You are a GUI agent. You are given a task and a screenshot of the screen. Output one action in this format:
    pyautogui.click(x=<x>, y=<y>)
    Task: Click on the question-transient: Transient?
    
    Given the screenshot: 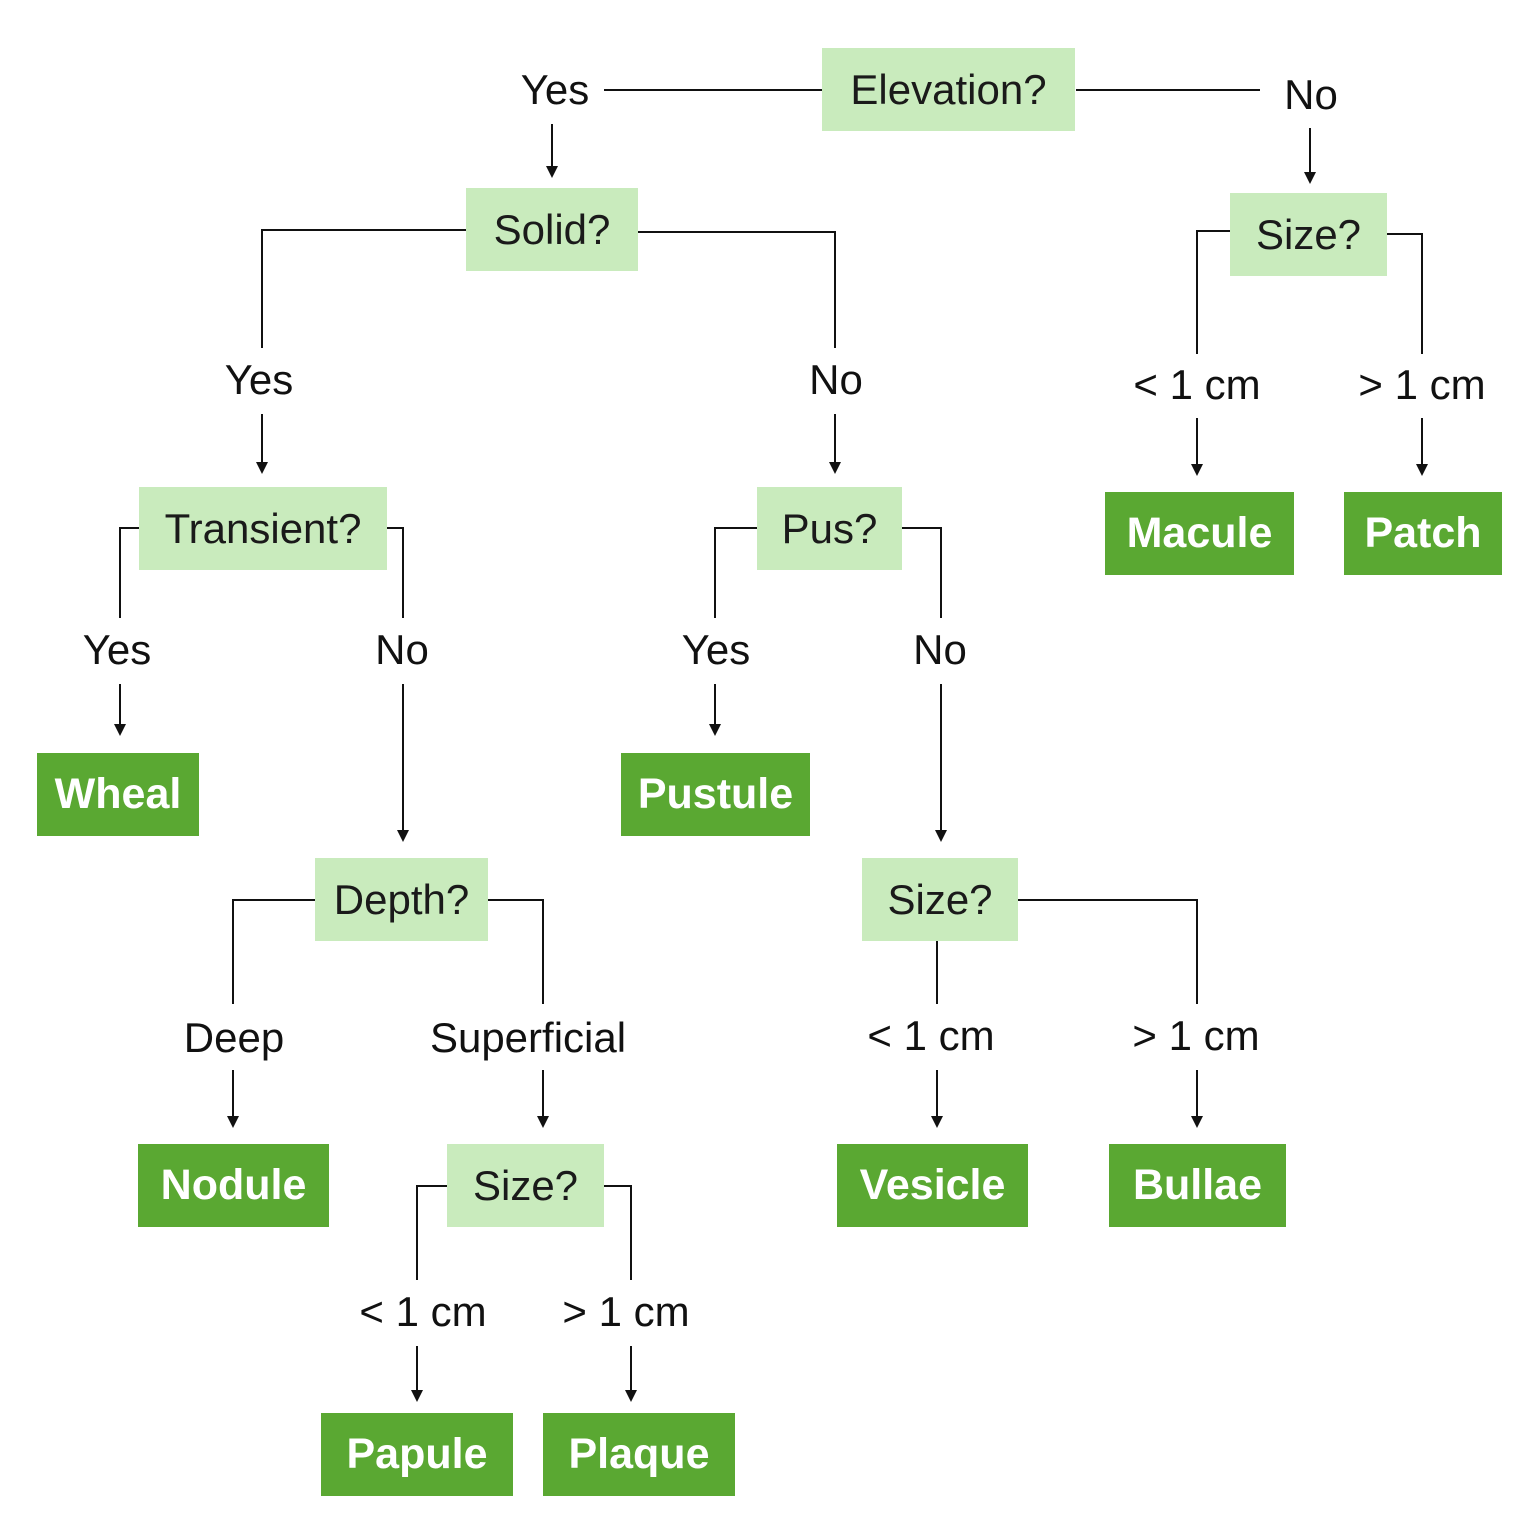 What is the action you would take?
    pyautogui.click(x=263, y=528)
    